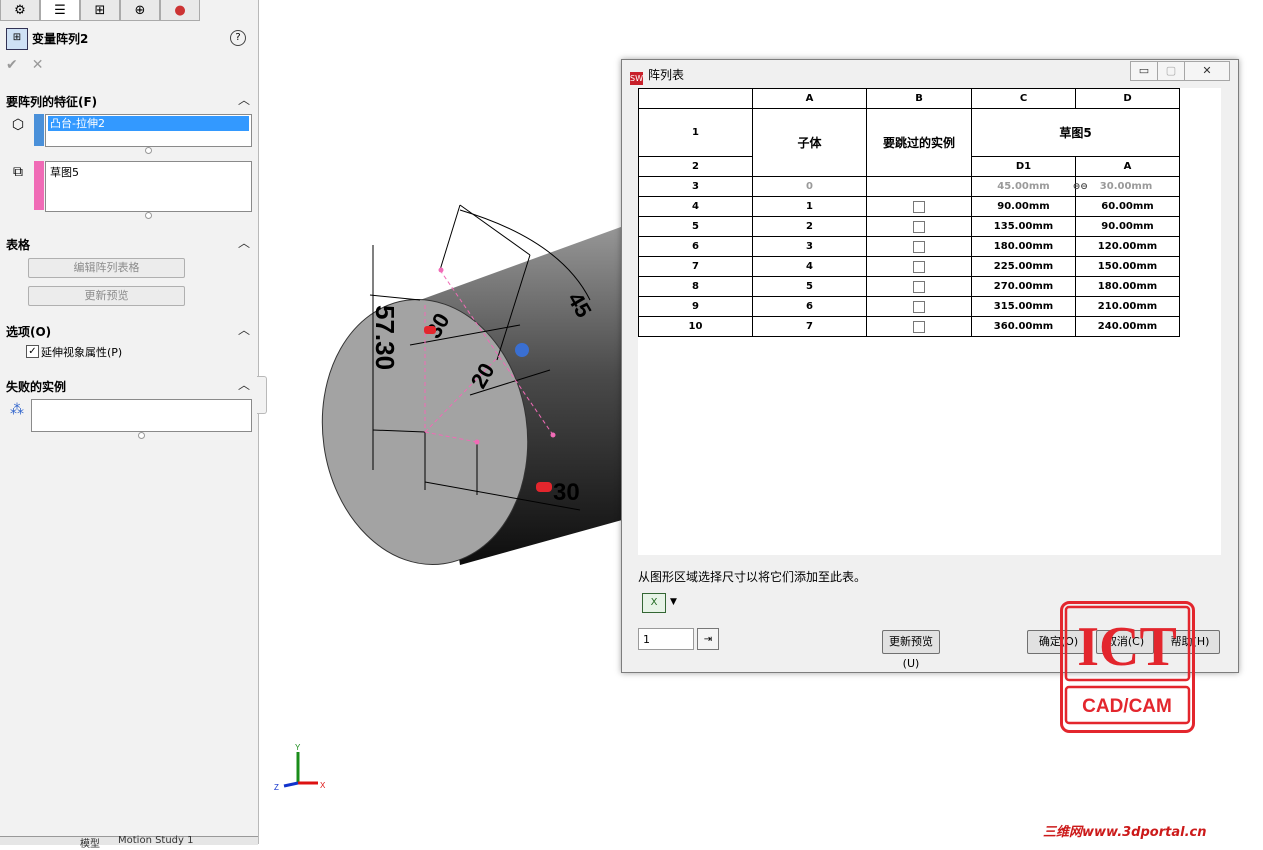 The image size is (1263, 850). Describe the element at coordinates (140, 10) in the screenshot. I see `dimxpert-tab: ⊕` at that location.